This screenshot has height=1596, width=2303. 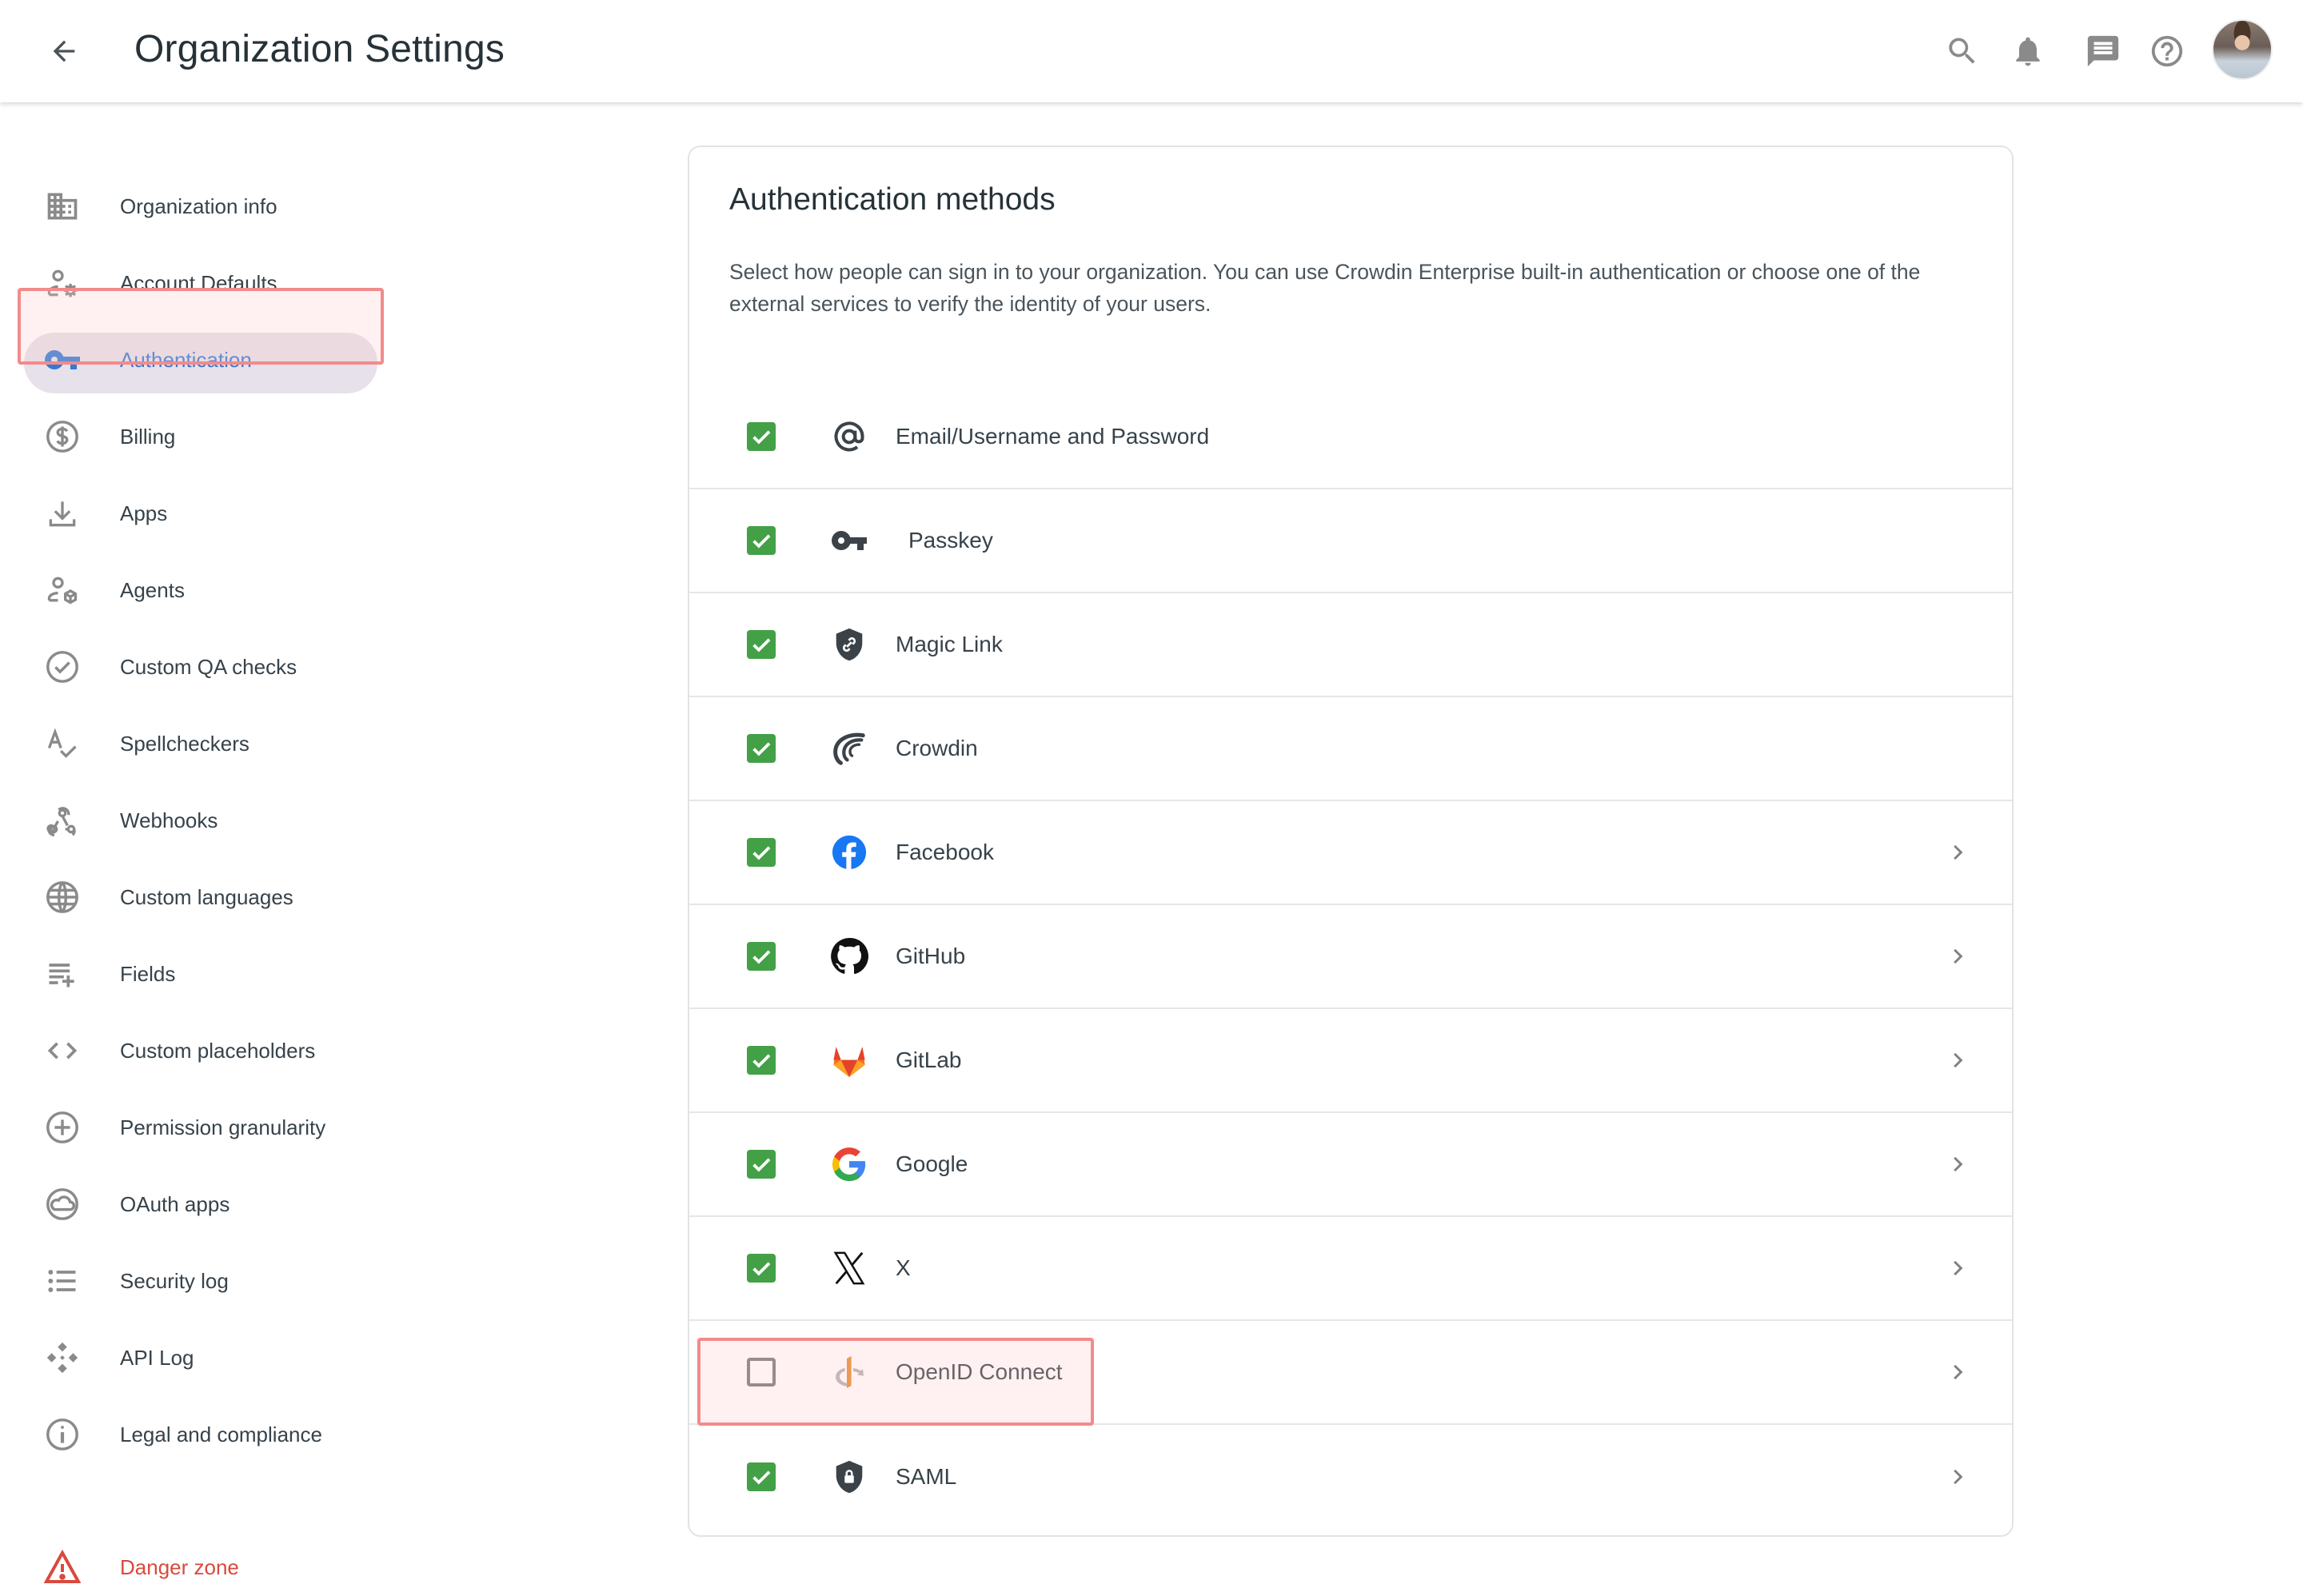 What do you see at coordinates (175, 1203) in the screenshot?
I see `sidebar-item-label: OAuth apps` at bounding box center [175, 1203].